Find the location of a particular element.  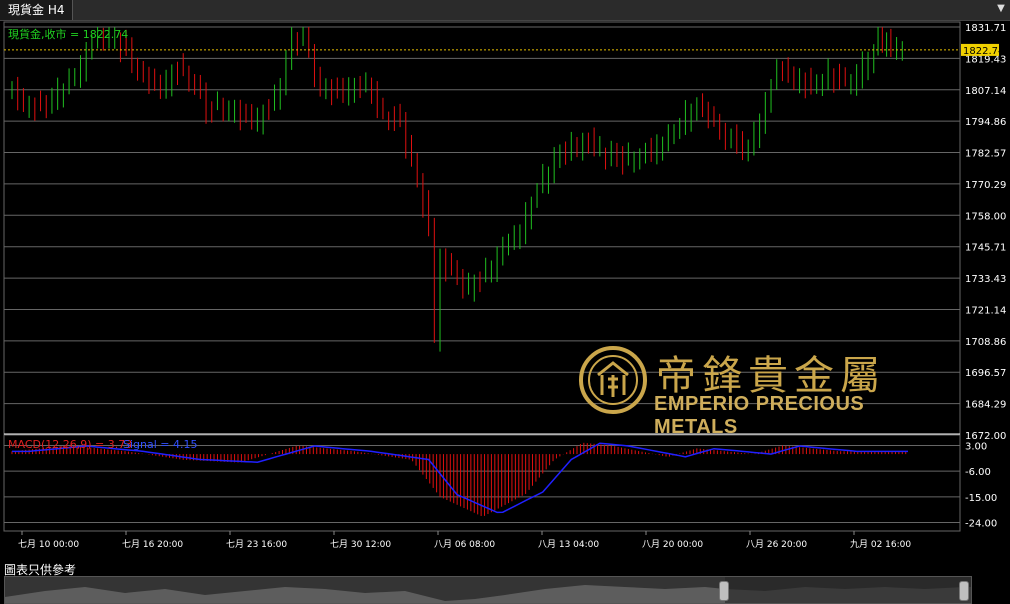

macd-label: MACD(12,26,9) = 3.73 is located at coordinates (70, 444).